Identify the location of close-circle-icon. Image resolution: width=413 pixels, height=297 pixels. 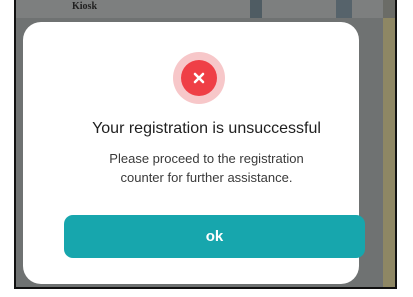
(199, 78).